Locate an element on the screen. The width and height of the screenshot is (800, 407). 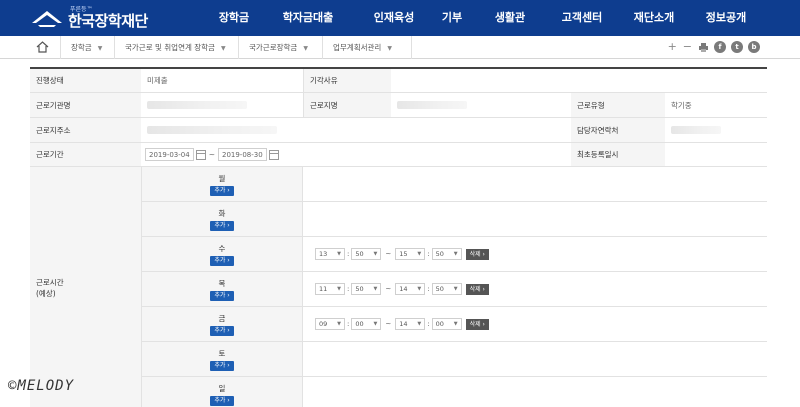
redacted-contact is located at coordinates (696, 130).